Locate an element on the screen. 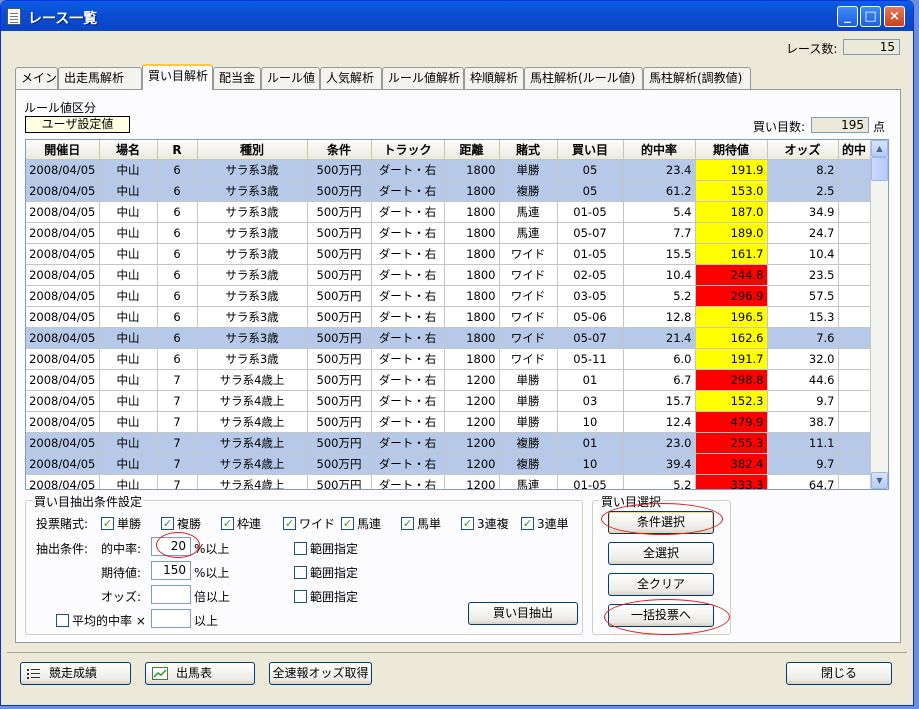 The image size is (919, 709). clear-all-button: 全クリア is located at coordinates (661, 584).